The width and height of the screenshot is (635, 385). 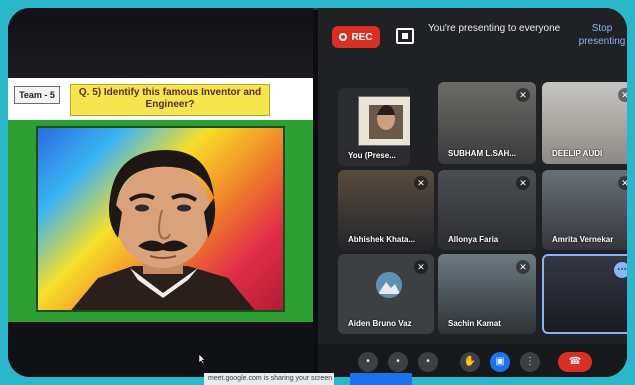 What do you see at coordinates (37, 95) in the screenshot?
I see `team-label: Team - 5` at bounding box center [37, 95].